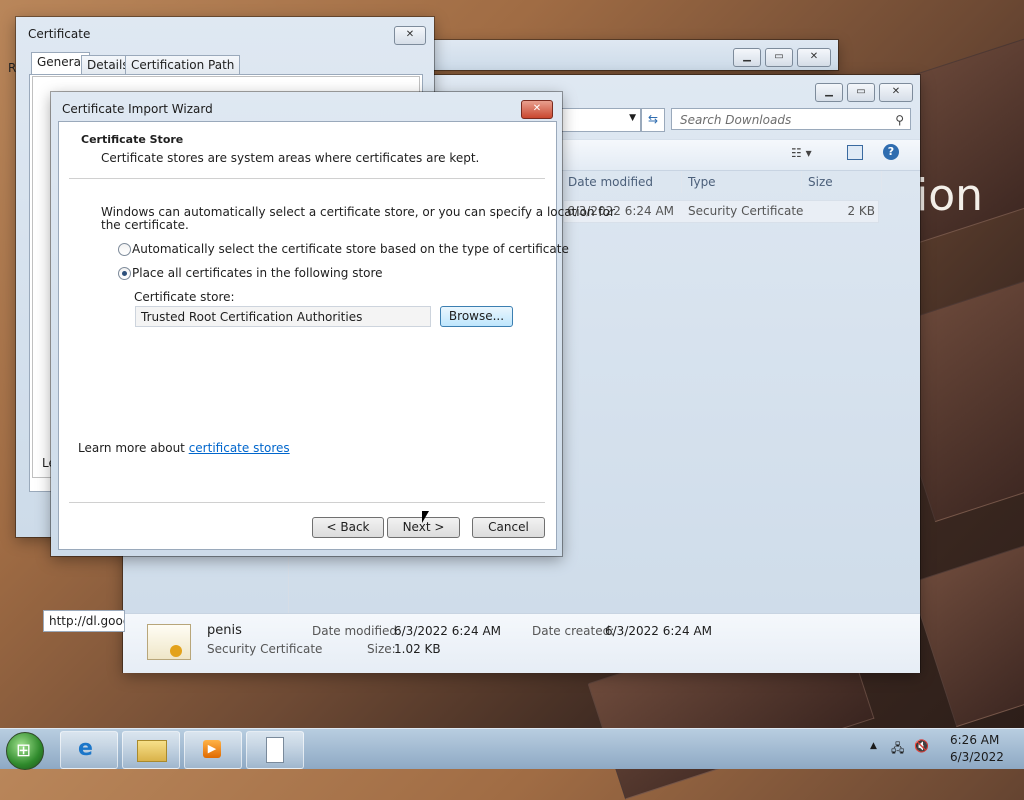 The image size is (1024, 800). I want to click on wizard-title: Certificate Import Wizard, so click(137, 109).